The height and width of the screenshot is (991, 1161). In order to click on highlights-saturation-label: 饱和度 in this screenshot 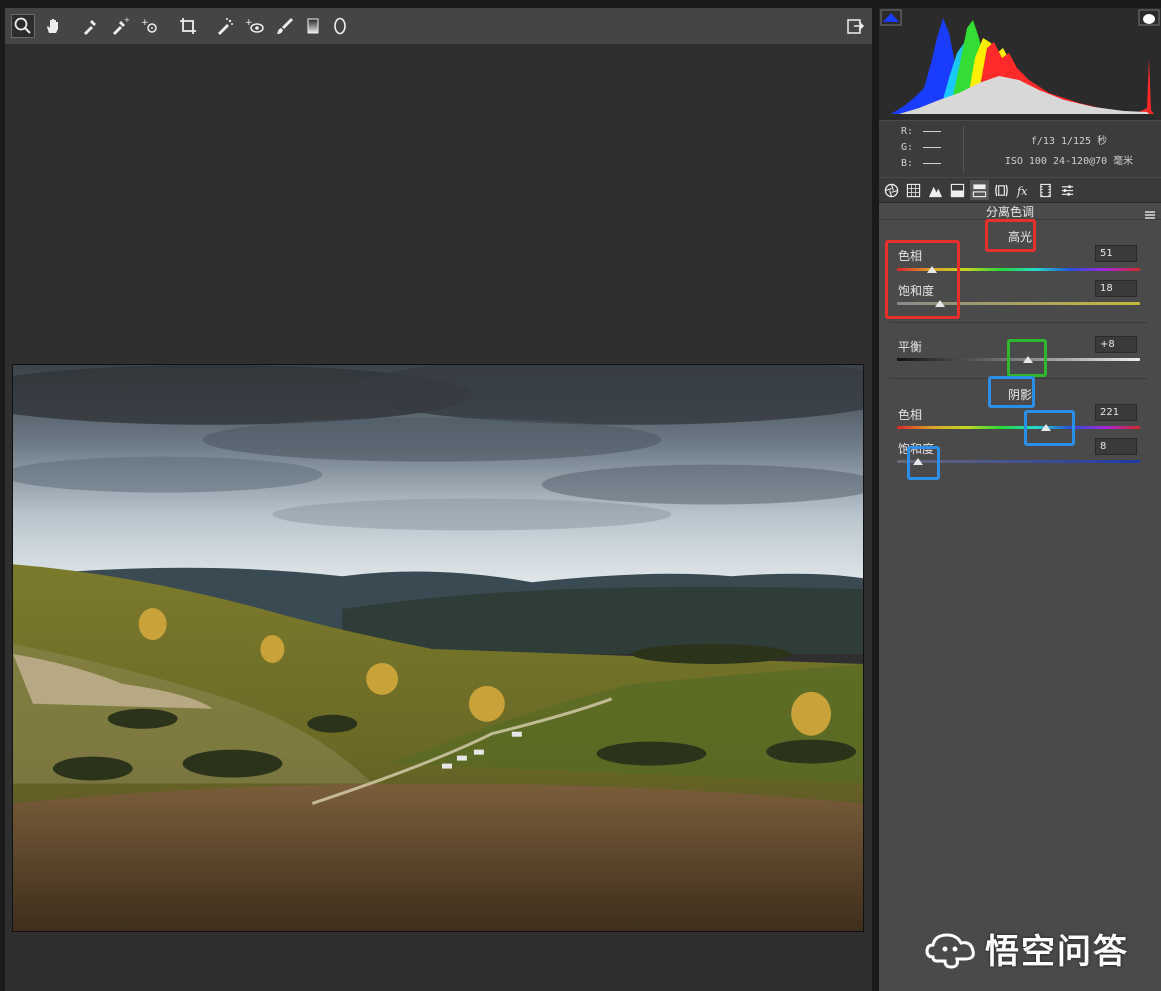, I will do `click(916, 291)`.